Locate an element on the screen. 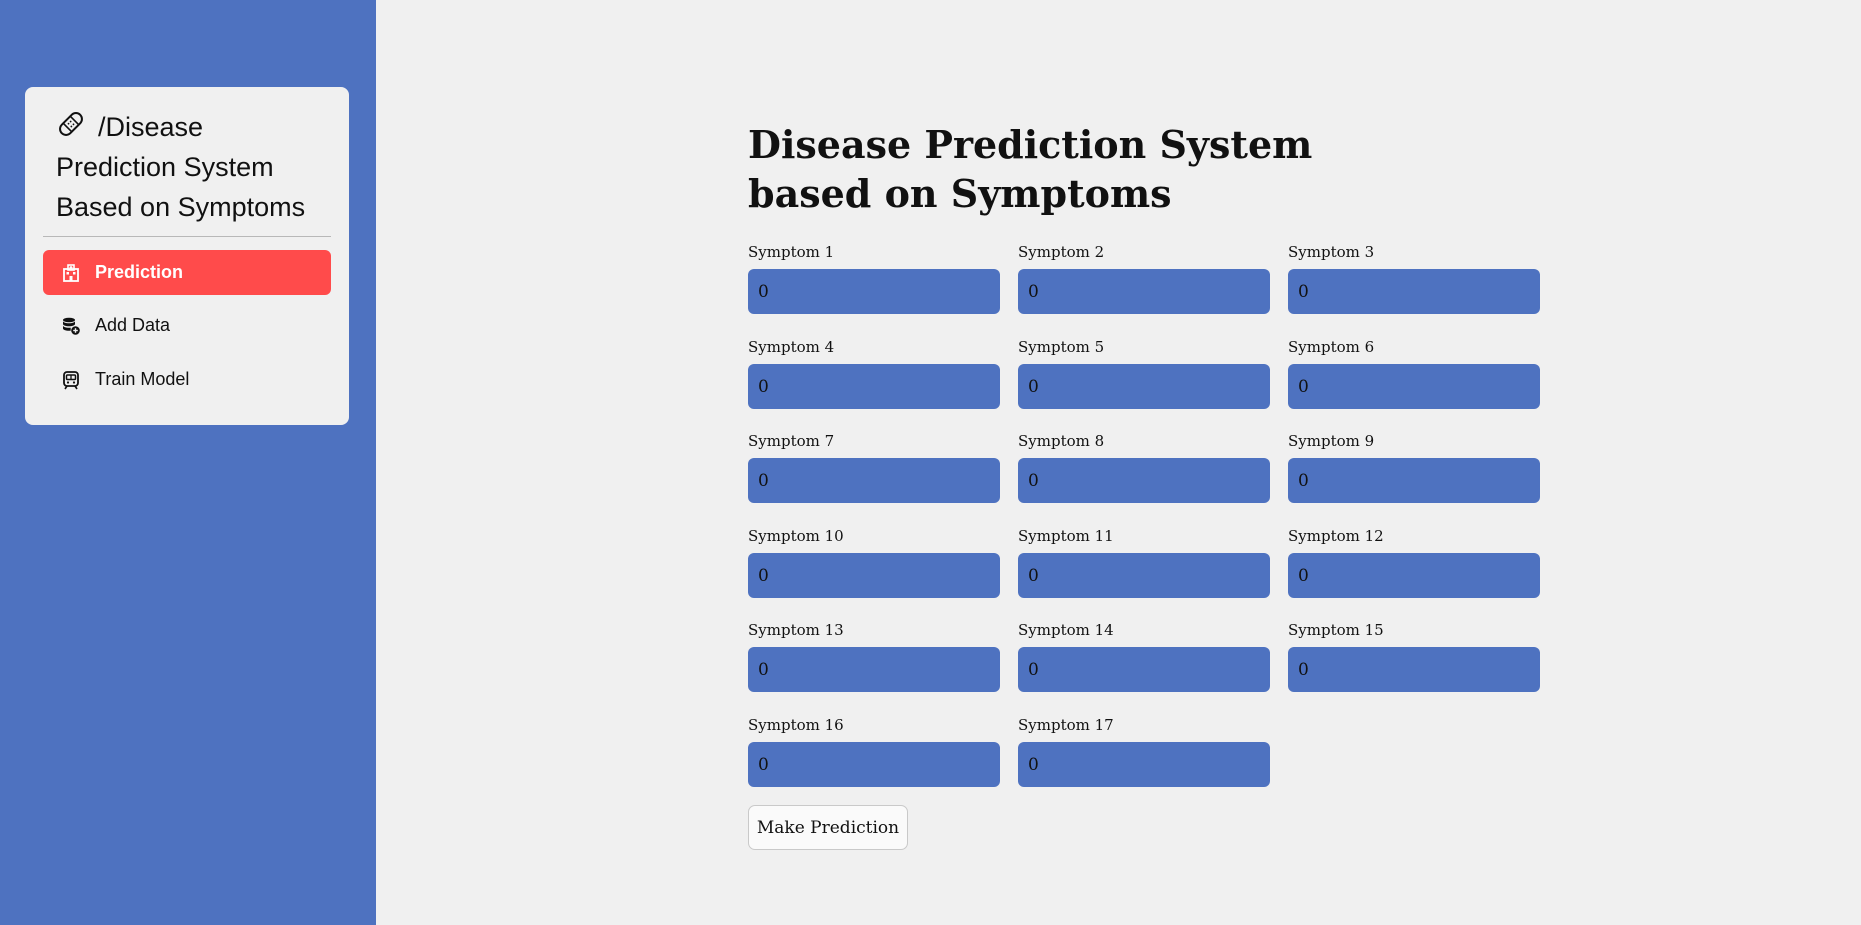 The image size is (1861, 925). symptom-17-field: Symptom 17 is located at coordinates (1144, 751).